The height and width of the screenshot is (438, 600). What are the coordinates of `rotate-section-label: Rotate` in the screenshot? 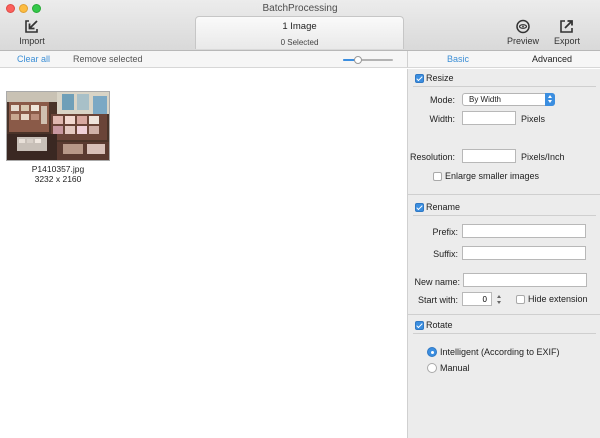 It's located at (439, 325).